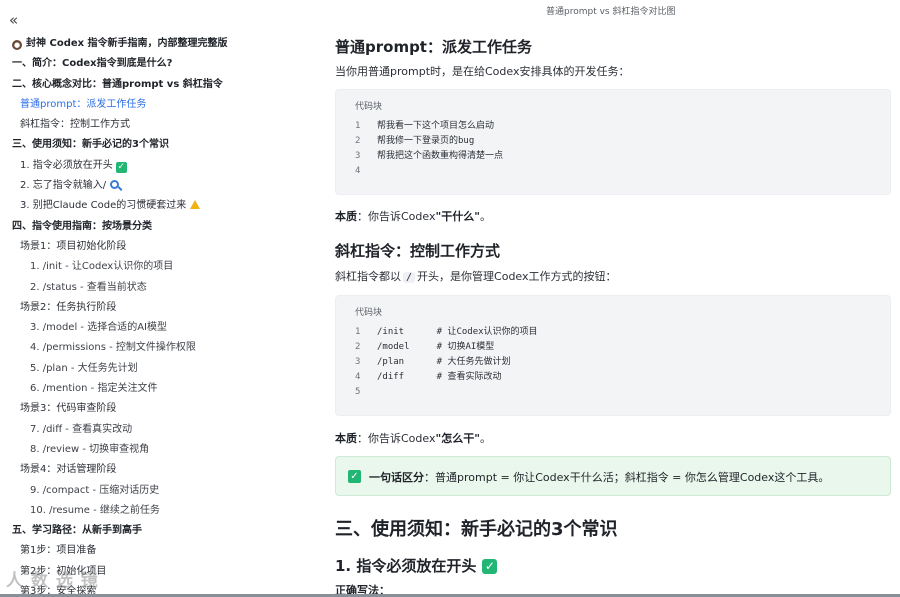  I want to click on toc-item-label: 3. 别把Claude Code的习惯硬套过来, so click(103, 206).